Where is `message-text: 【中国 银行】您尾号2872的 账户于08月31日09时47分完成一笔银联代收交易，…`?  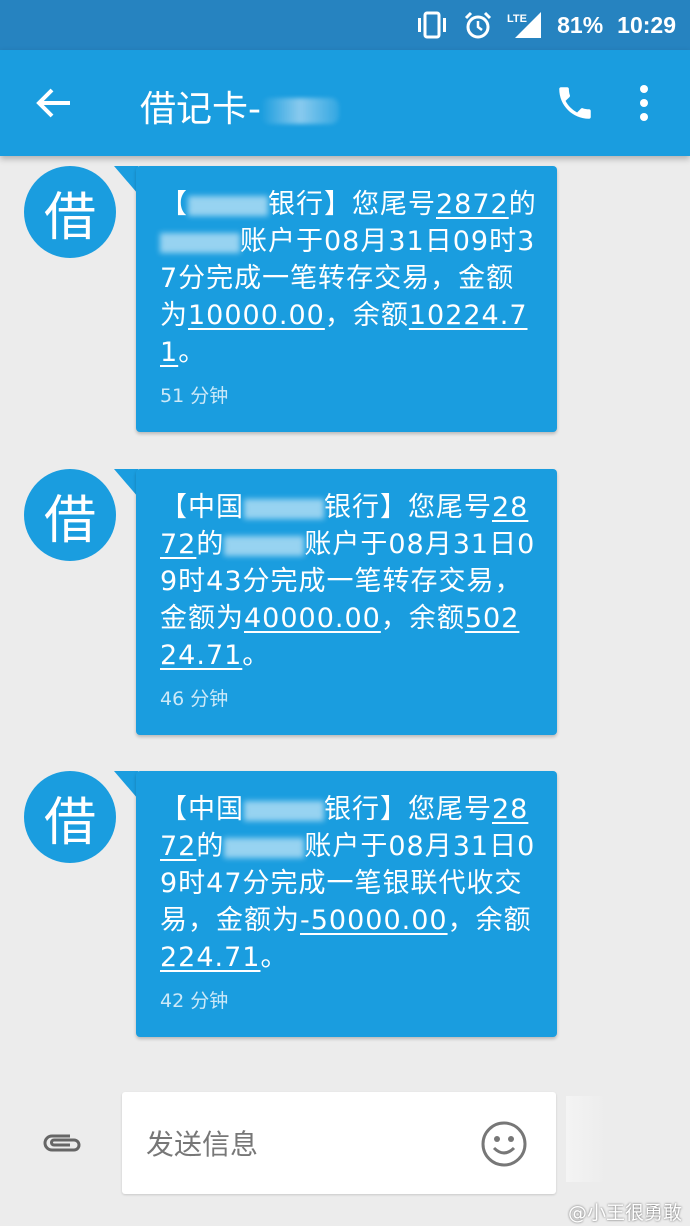 message-text: 【中国 银行】您尾号2872的 账户于08月31日09时47分完成一笔银联代收交易，… is located at coordinates (348, 883).